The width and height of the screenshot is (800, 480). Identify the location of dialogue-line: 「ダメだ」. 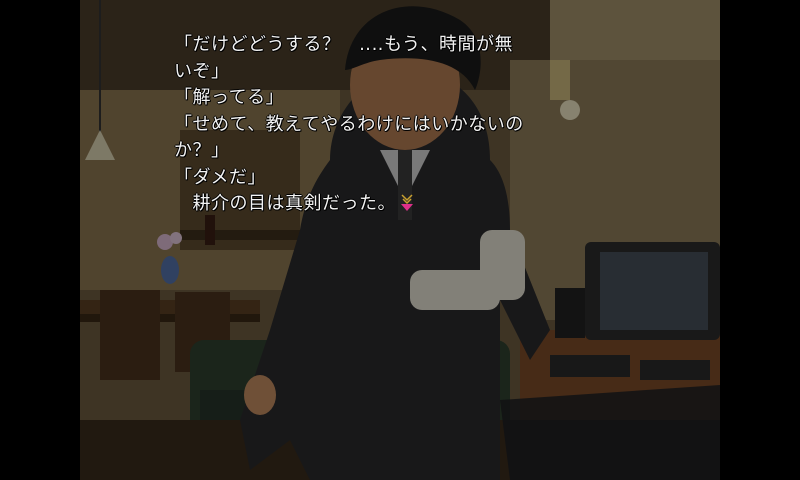
(220, 177).